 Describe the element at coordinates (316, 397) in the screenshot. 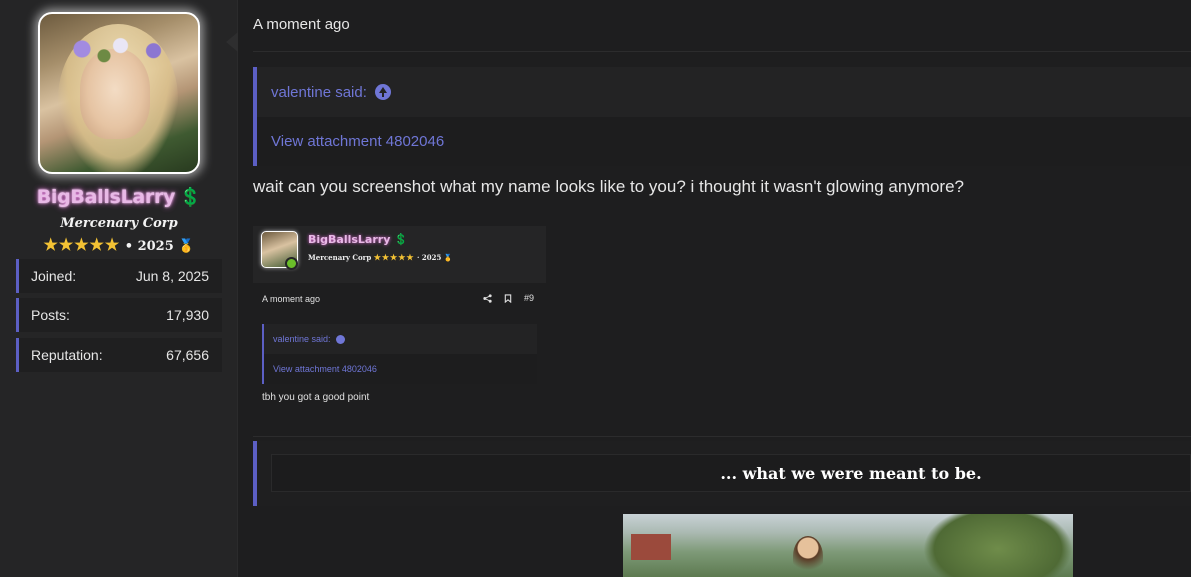

I see `screenshot-message: tbh you got a good point` at that location.